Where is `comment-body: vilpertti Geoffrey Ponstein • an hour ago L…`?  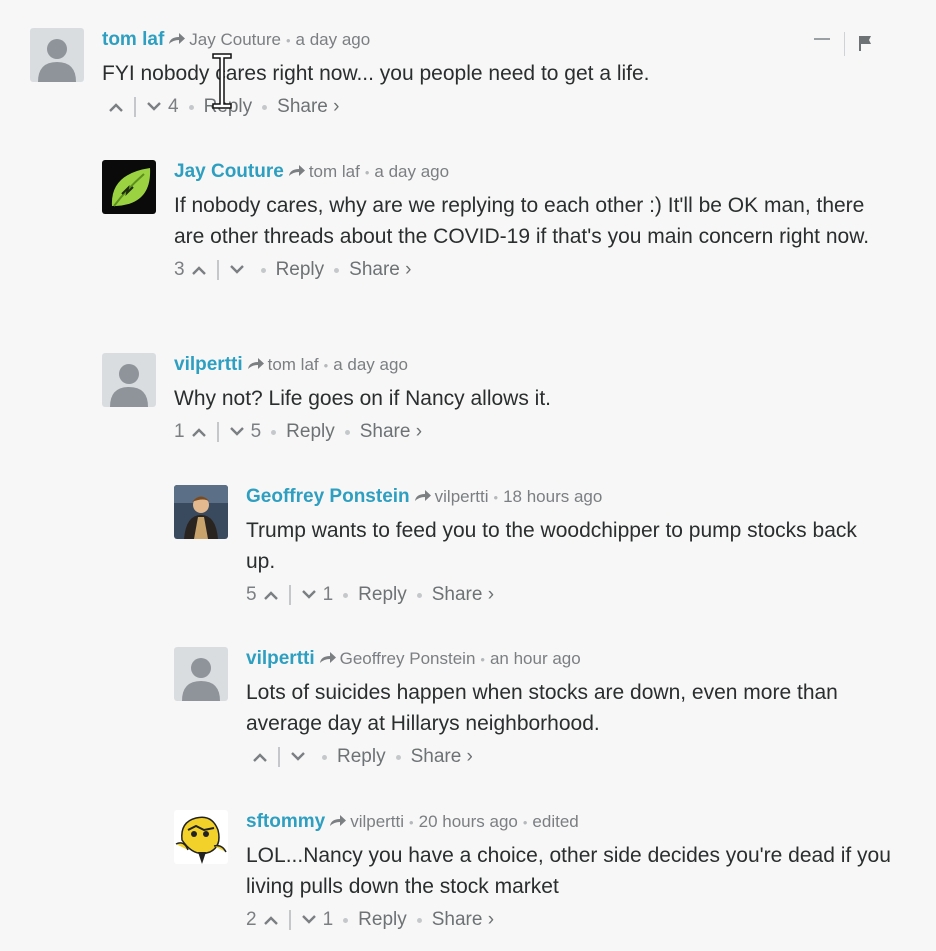 comment-body: vilpertti Geoffrey Ponstein • an hour ago L… is located at coordinates (591, 708).